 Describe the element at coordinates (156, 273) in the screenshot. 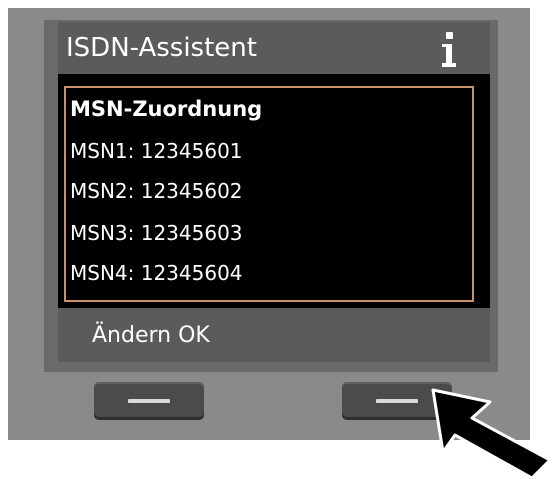

I see `msn-row-4: MSN4: 12345604` at that location.